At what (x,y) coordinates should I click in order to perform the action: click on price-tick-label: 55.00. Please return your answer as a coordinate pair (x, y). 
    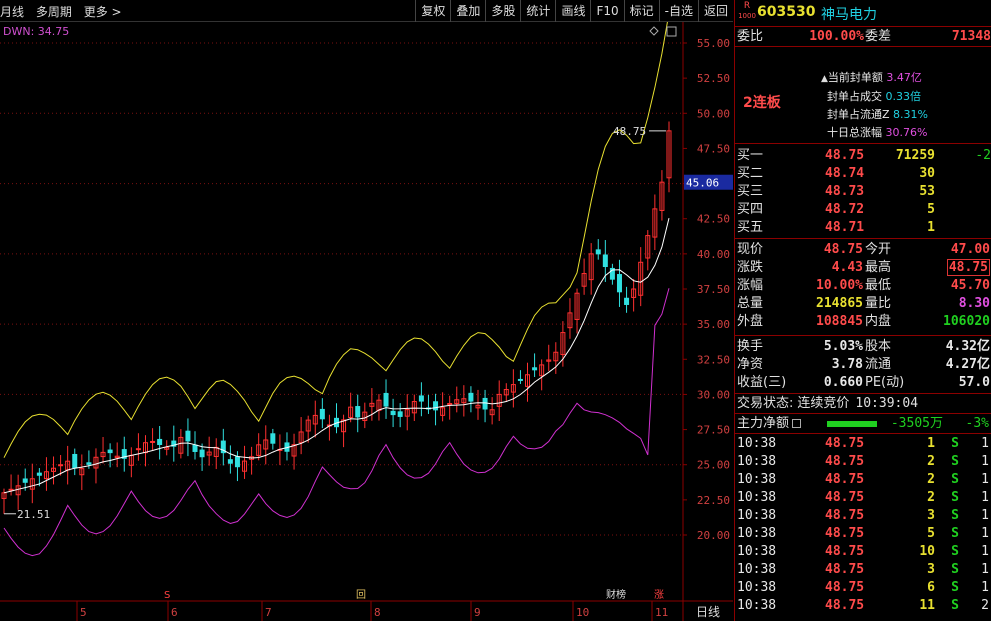
    Looking at the image, I should click on (713, 43).